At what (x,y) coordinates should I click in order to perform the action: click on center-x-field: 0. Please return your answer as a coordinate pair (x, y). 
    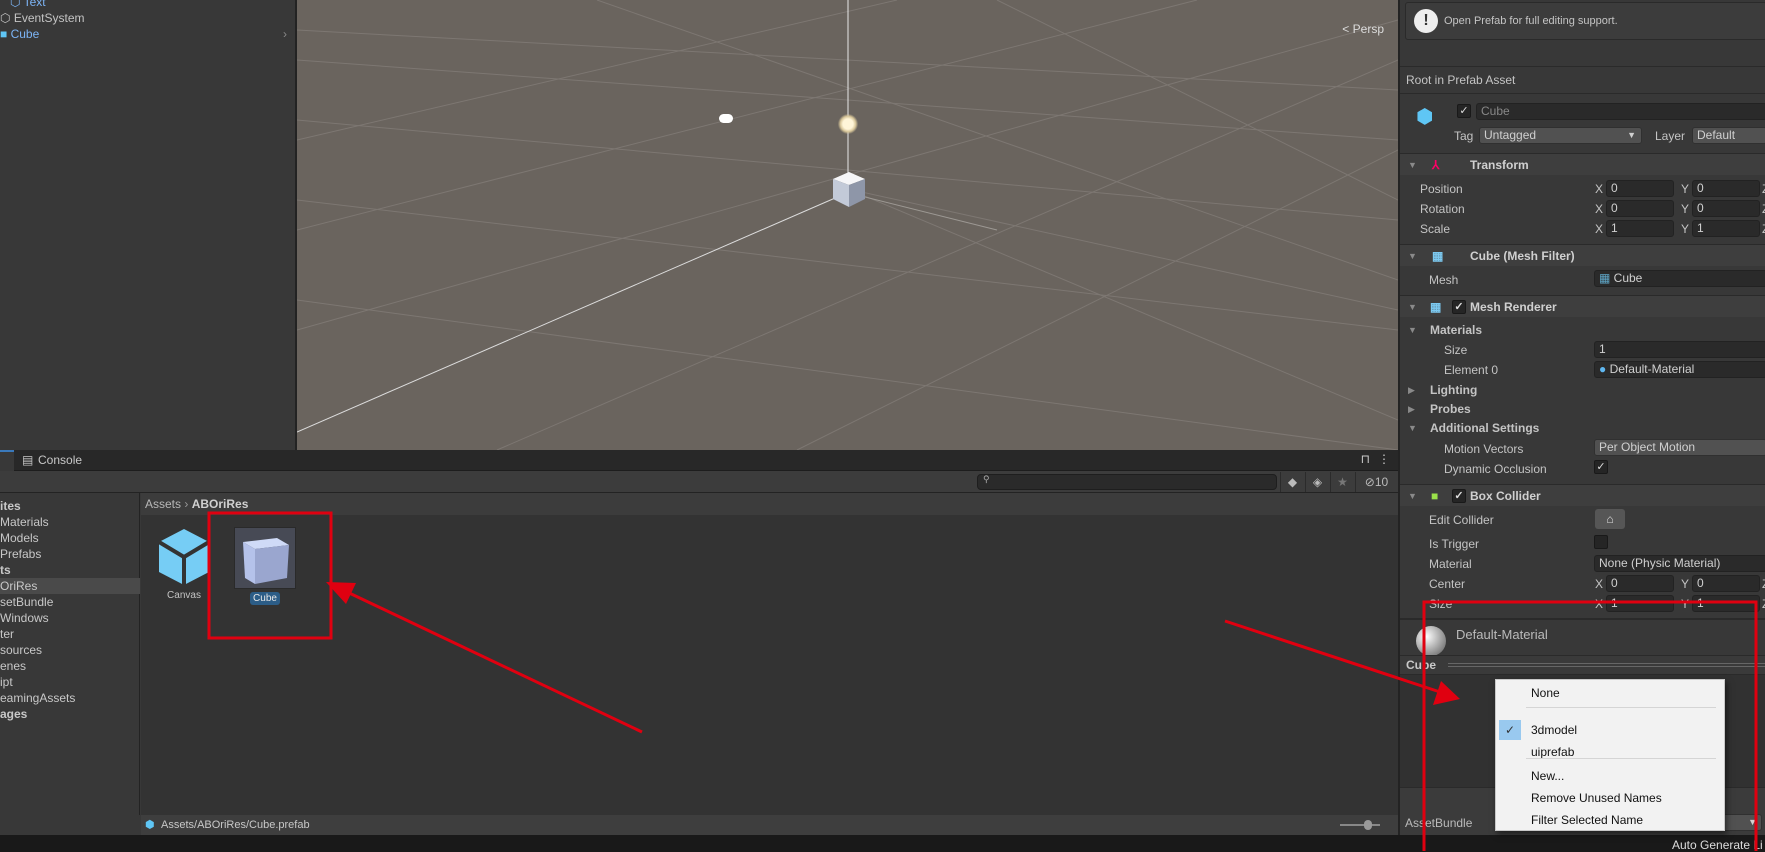
    Looking at the image, I should click on (1640, 583).